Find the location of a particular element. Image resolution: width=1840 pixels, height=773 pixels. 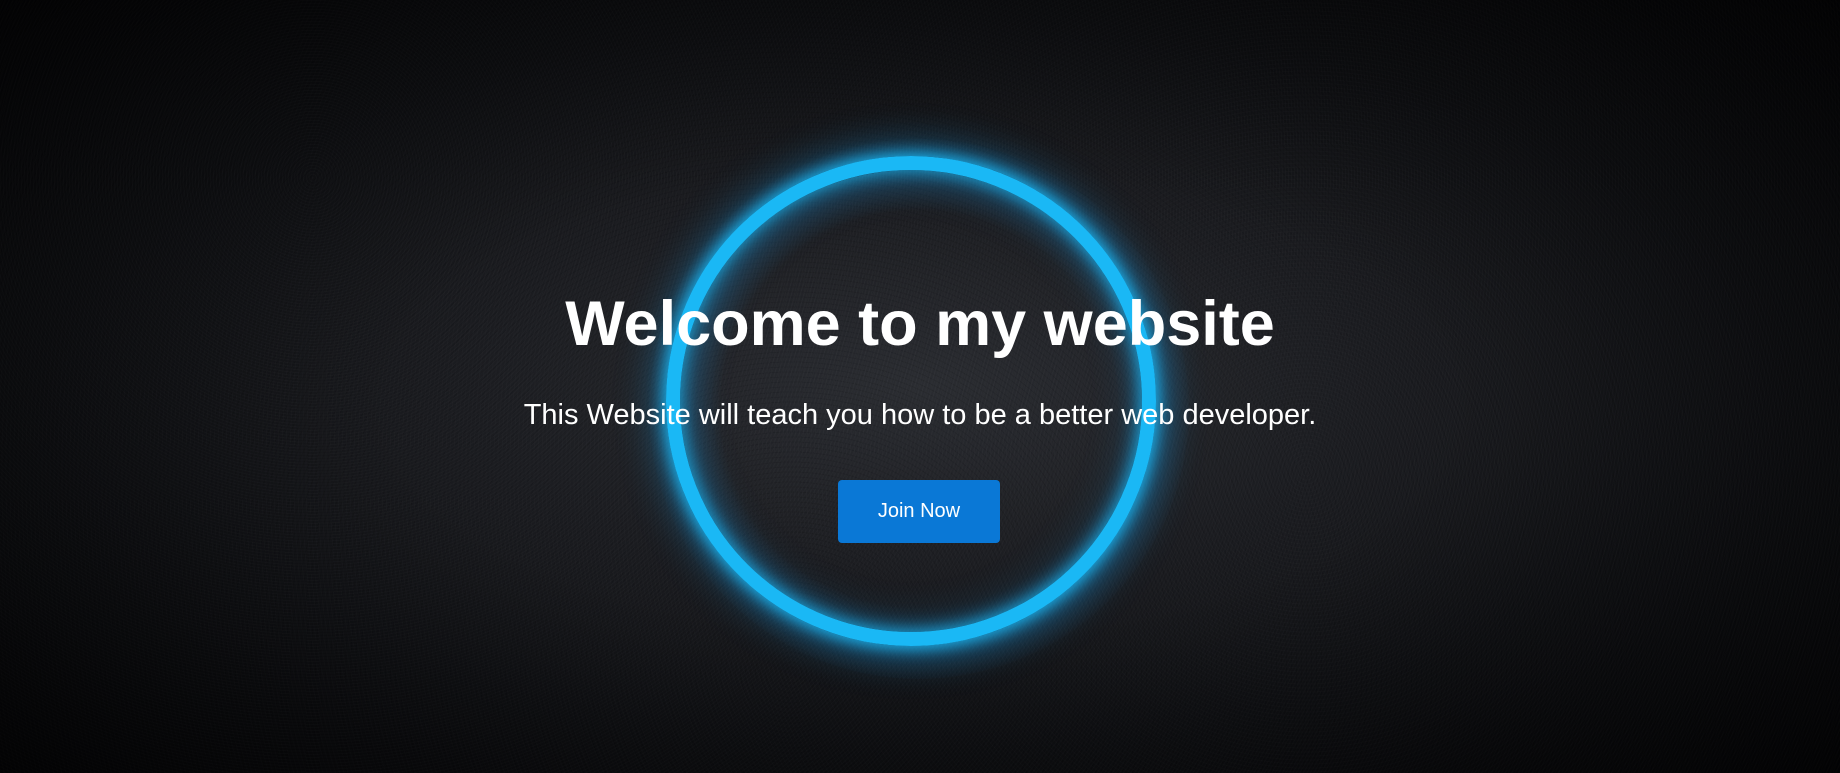

join-now-button: Join Now is located at coordinates (919, 511).